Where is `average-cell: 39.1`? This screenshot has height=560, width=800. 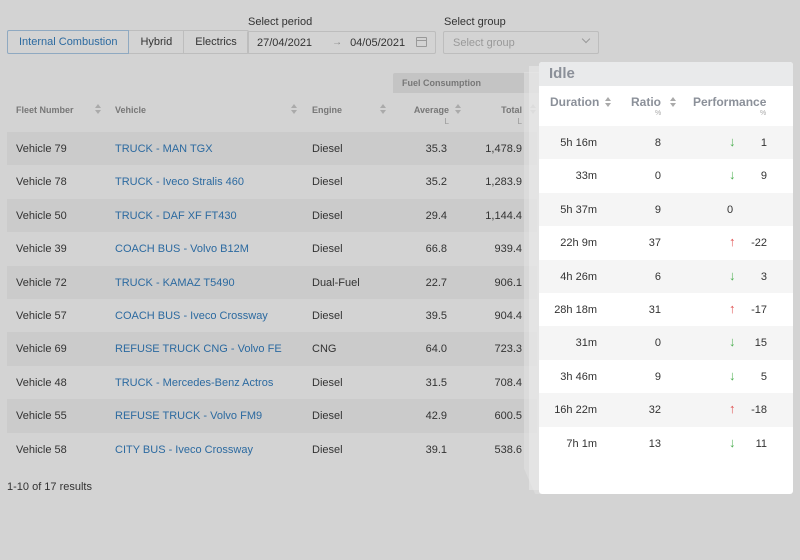 average-cell: 39.1 is located at coordinates (436, 449).